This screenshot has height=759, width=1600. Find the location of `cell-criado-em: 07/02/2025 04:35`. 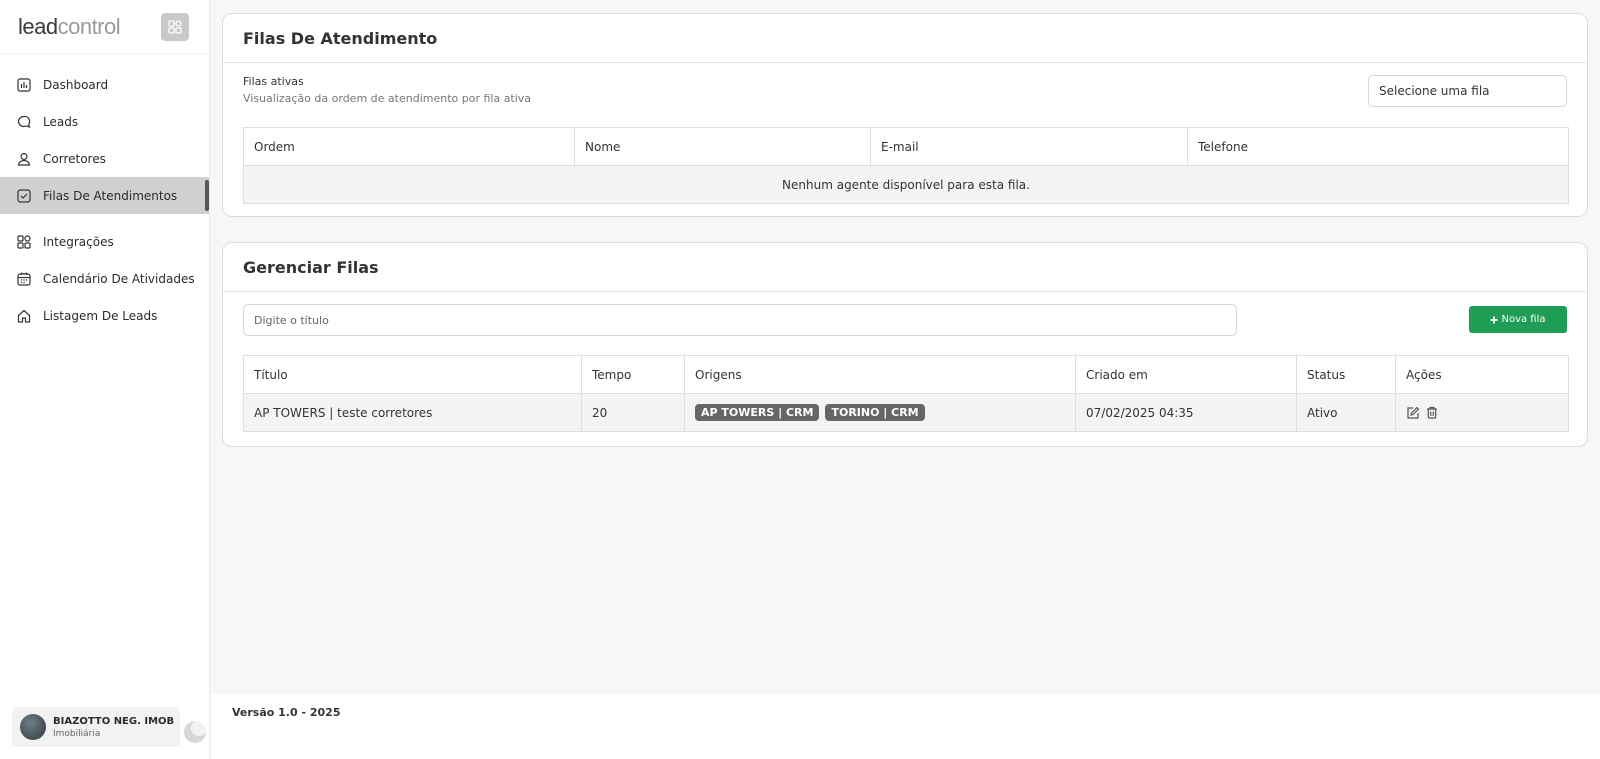

cell-criado-em: 07/02/2025 04:35 is located at coordinates (1186, 412).